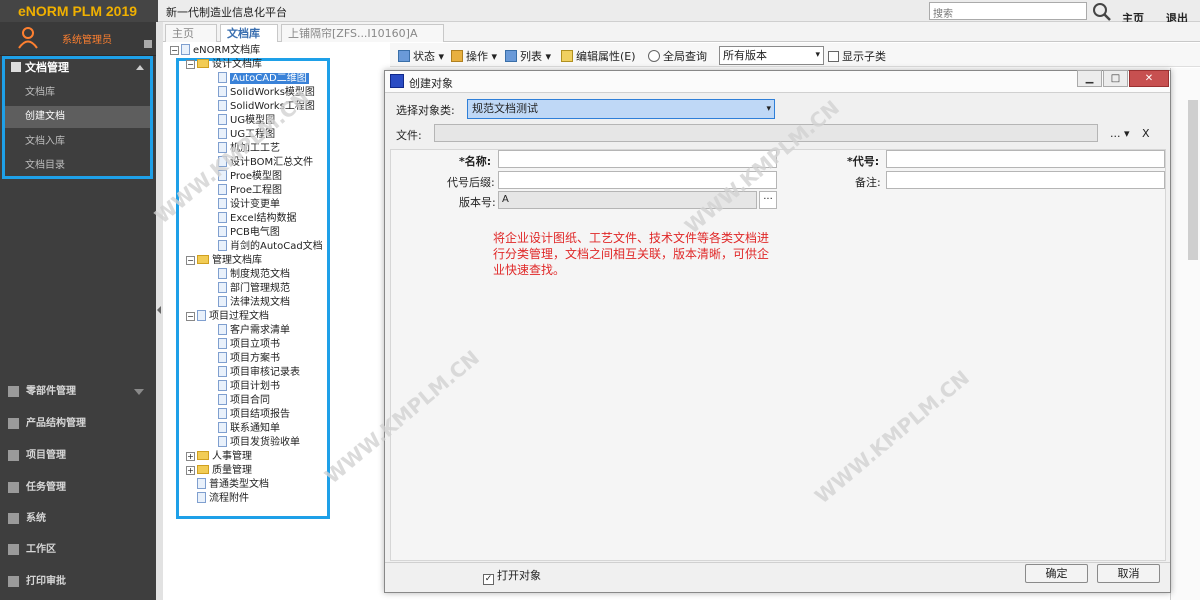 This screenshot has width=1200, height=600. I want to click on tree-item: AutoCAD二维图, so click(263, 79).